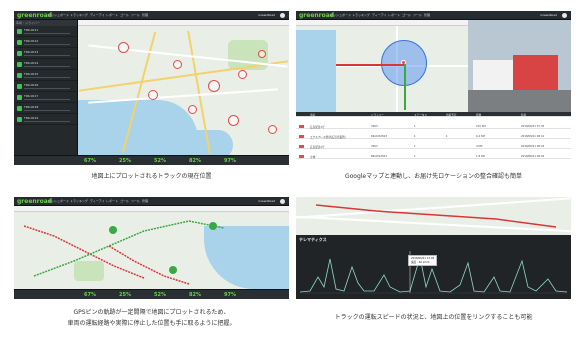 Image resolution: width=580 pixels, height=340 pixels. Describe the element at coordinates (45, 97) in the screenshot. I see `vehicle-list-item: TRK-0017` at that location.